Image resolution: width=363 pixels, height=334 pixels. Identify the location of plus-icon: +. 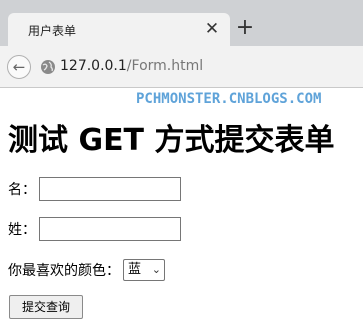
(245, 28).